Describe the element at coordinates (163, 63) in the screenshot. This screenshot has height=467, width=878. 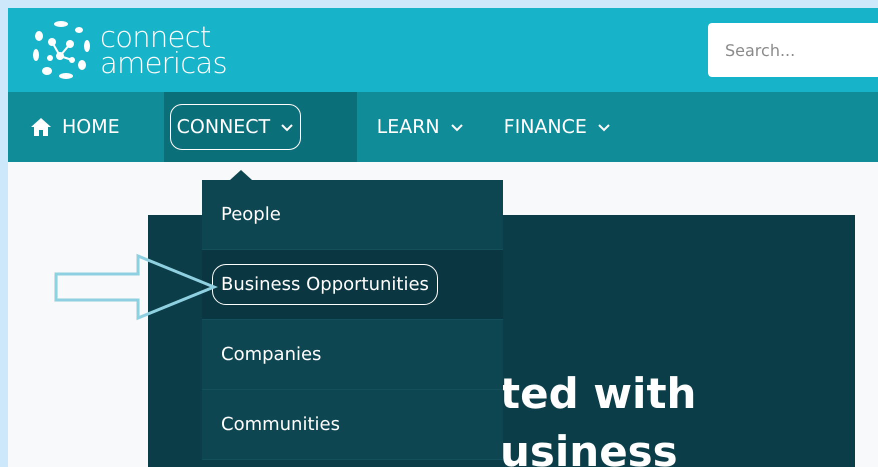
I see `logo-text: americas` at that location.